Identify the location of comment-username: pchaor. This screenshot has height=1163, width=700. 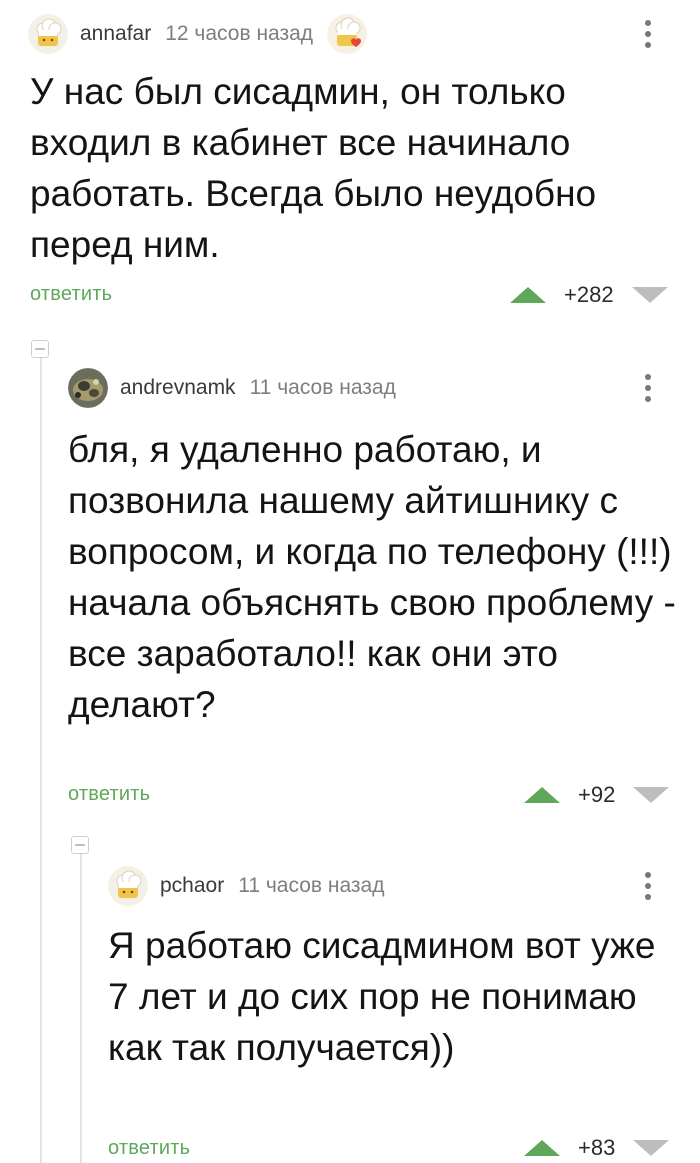
(192, 886).